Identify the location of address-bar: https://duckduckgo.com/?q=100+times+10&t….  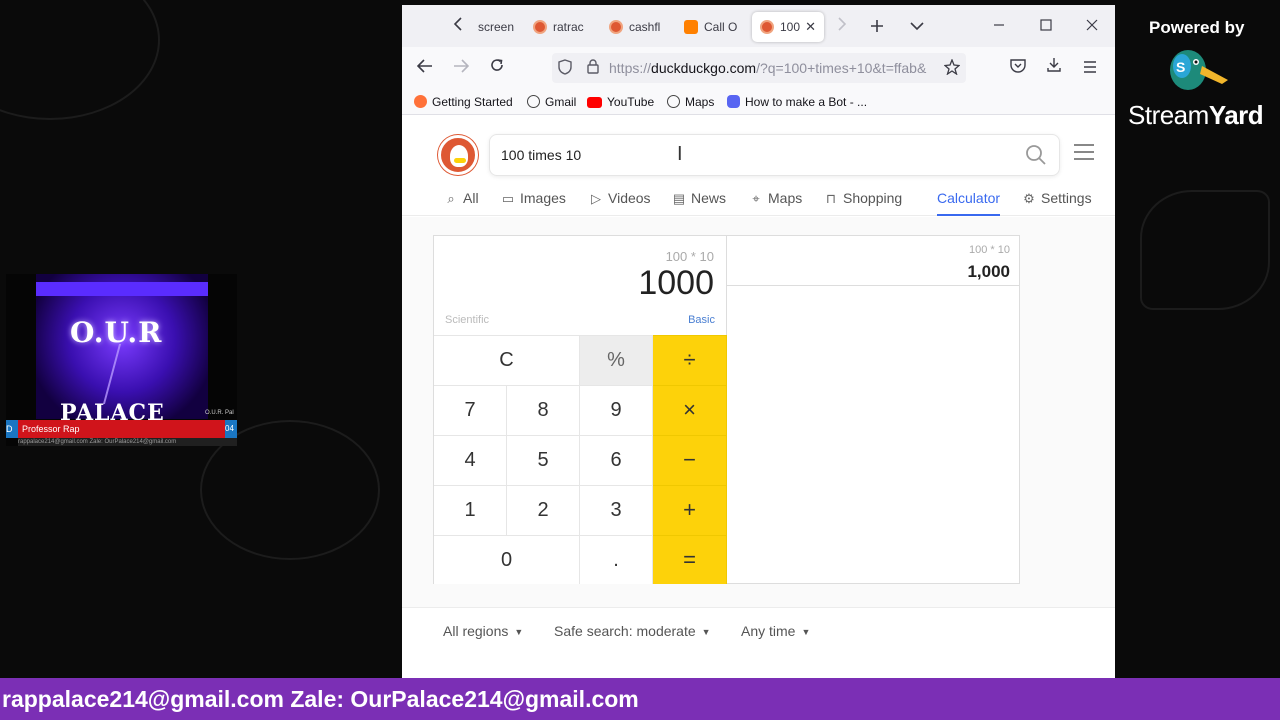
(759, 68).